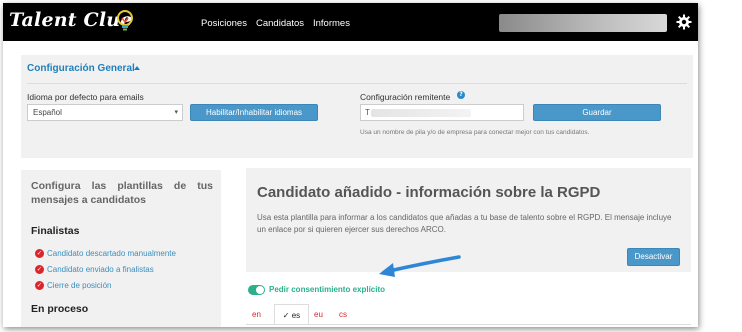 The height and width of the screenshot is (332, 742). I want to click on sender-input: T, so click(442, 112).